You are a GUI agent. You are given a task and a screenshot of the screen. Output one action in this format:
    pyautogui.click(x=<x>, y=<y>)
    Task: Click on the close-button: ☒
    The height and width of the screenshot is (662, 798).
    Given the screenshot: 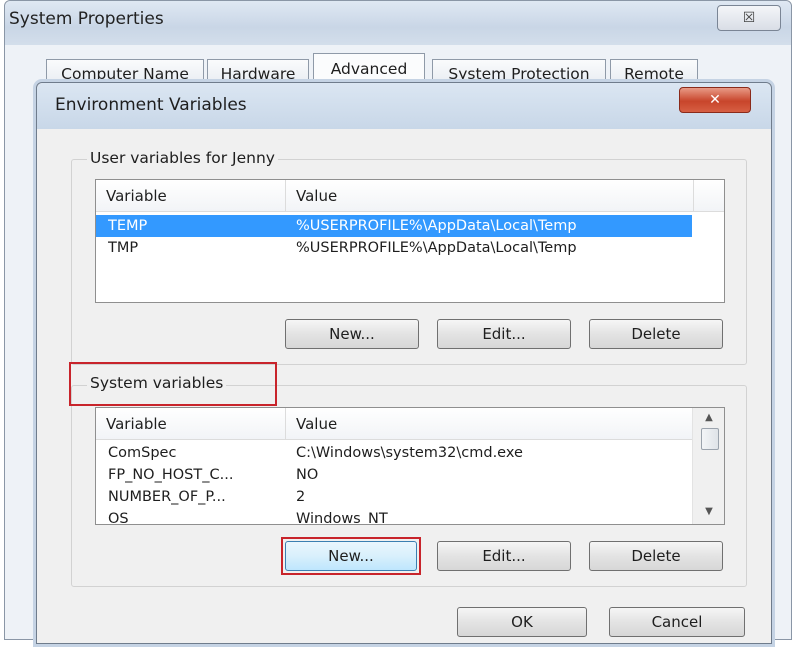 What is the action you would take?
    pyautogui.click(x=749, y=18)
    